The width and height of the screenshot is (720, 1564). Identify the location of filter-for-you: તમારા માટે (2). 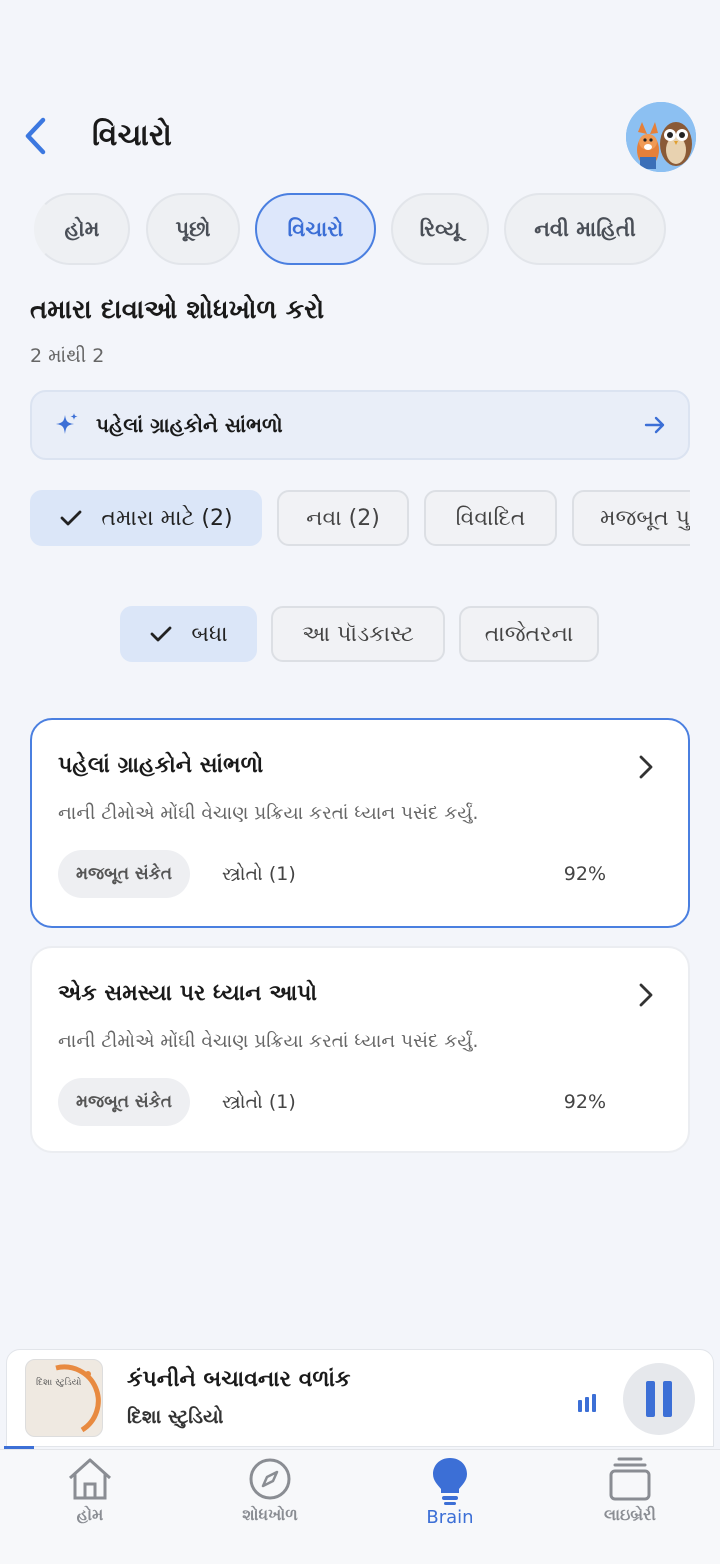
(146, 518).